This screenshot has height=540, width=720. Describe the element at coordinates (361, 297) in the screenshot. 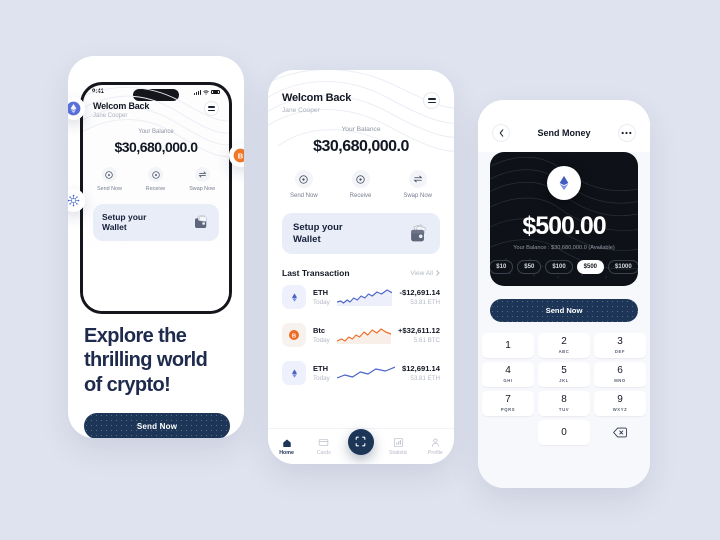

I see `table-row: ETH Today -$12,691.14 53.81 ETH` at that location.